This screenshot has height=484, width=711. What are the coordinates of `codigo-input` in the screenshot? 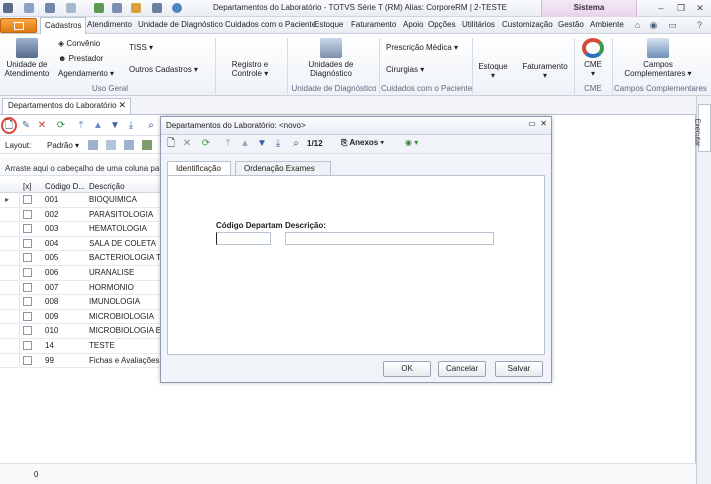 It's located at (243, 238).